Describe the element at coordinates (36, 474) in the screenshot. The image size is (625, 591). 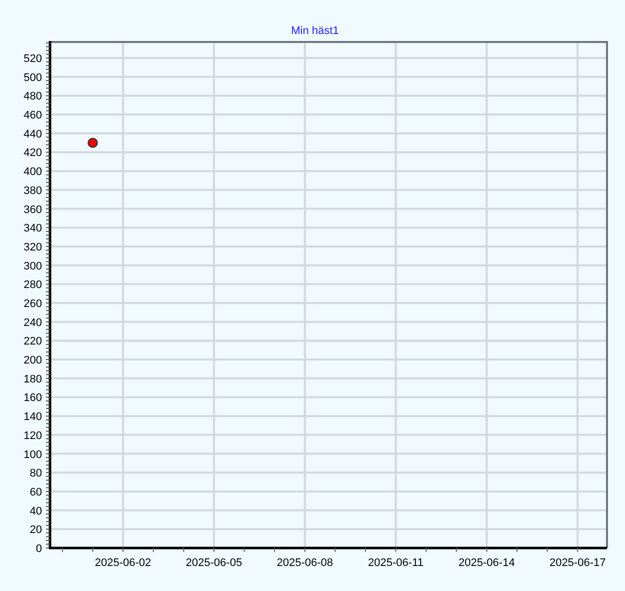
I see `y-tick-label: 80` at that location.